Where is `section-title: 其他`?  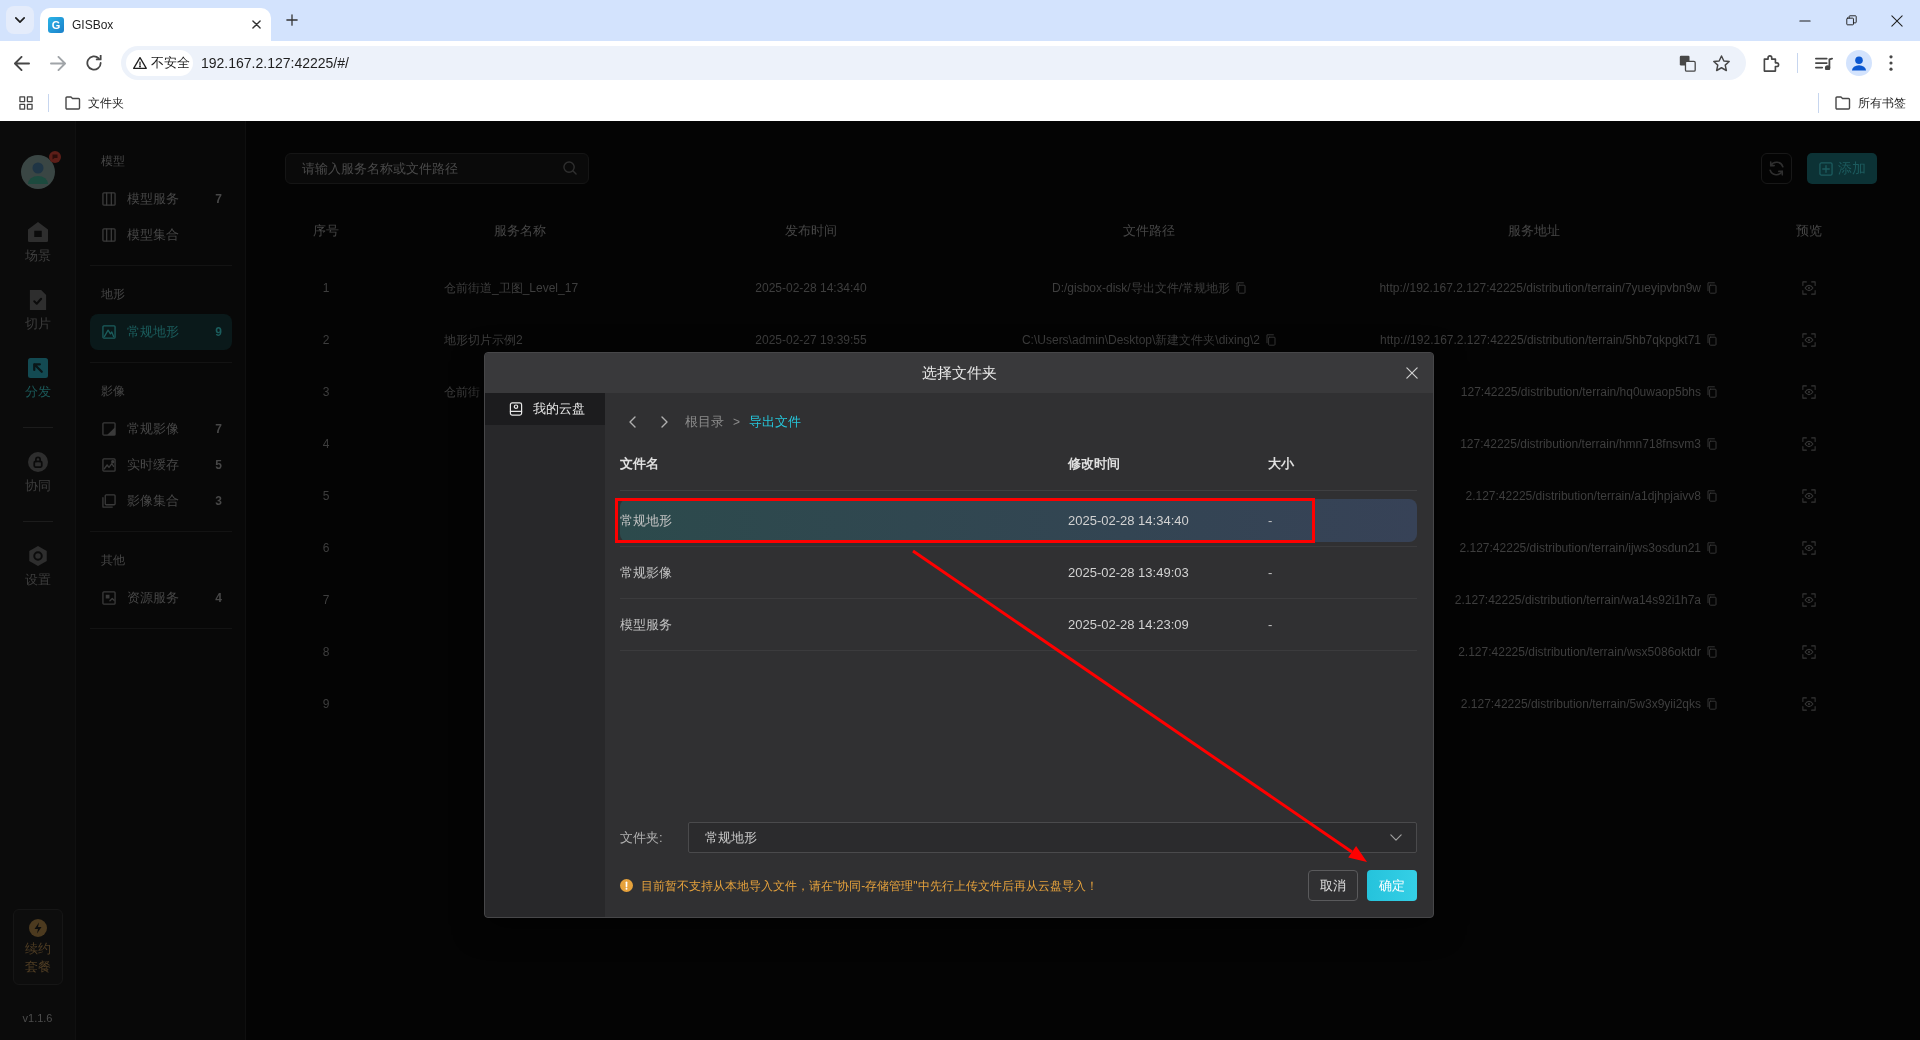
section-title: 其他 is located at coordinates (113, 560).